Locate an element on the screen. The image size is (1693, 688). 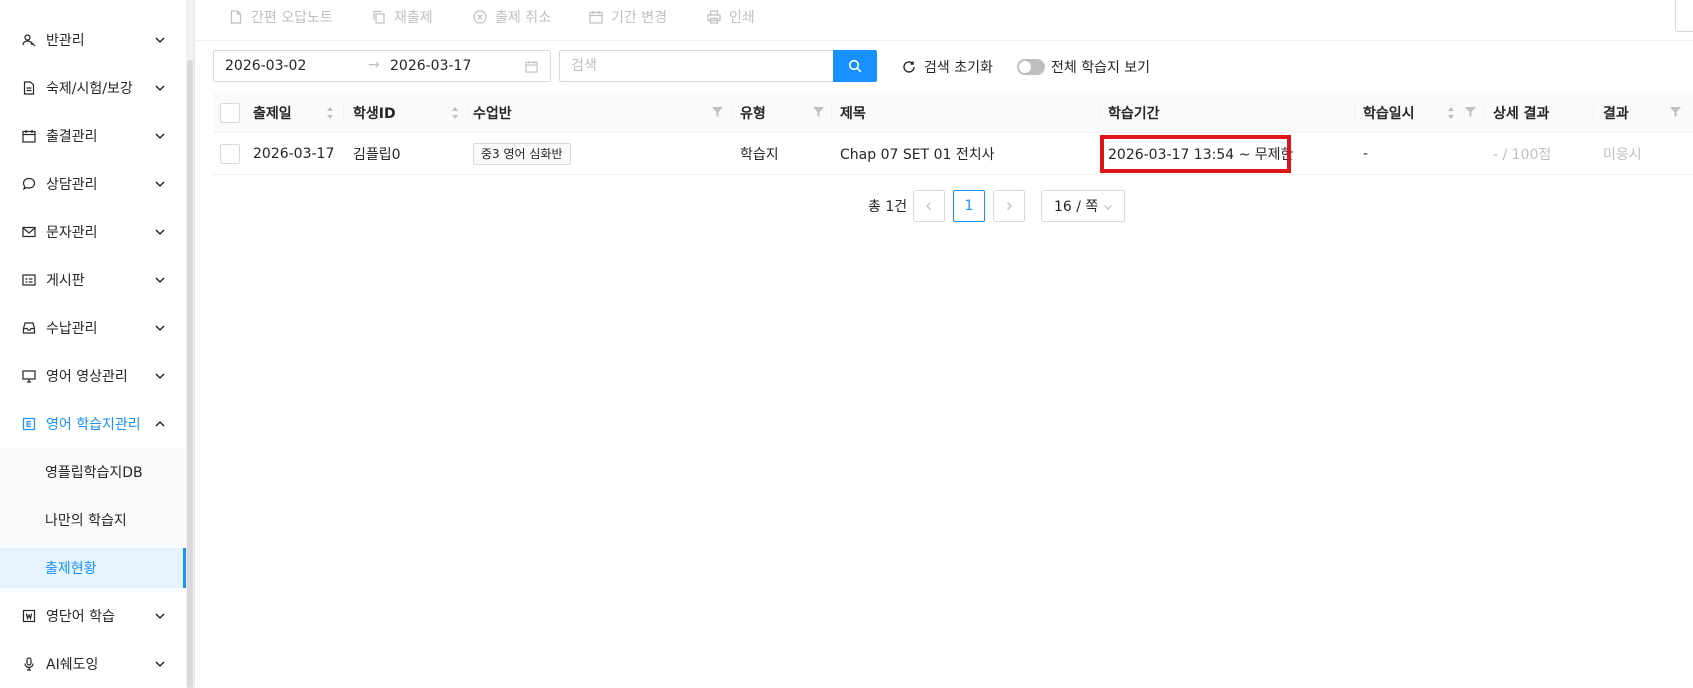
sidebar-subitem-assignment-status: 출제현황 is located at coordinates (93, 568).